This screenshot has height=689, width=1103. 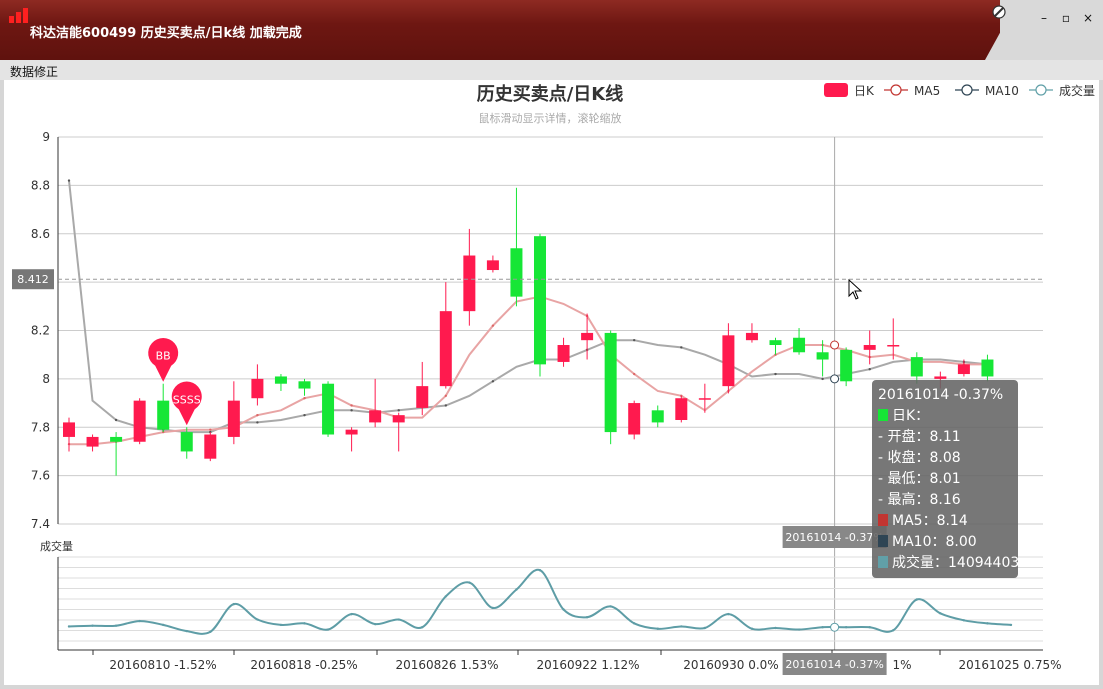 I want to click on x-tick-label: 20160810 -1.52%, so click(x=162, y=665).